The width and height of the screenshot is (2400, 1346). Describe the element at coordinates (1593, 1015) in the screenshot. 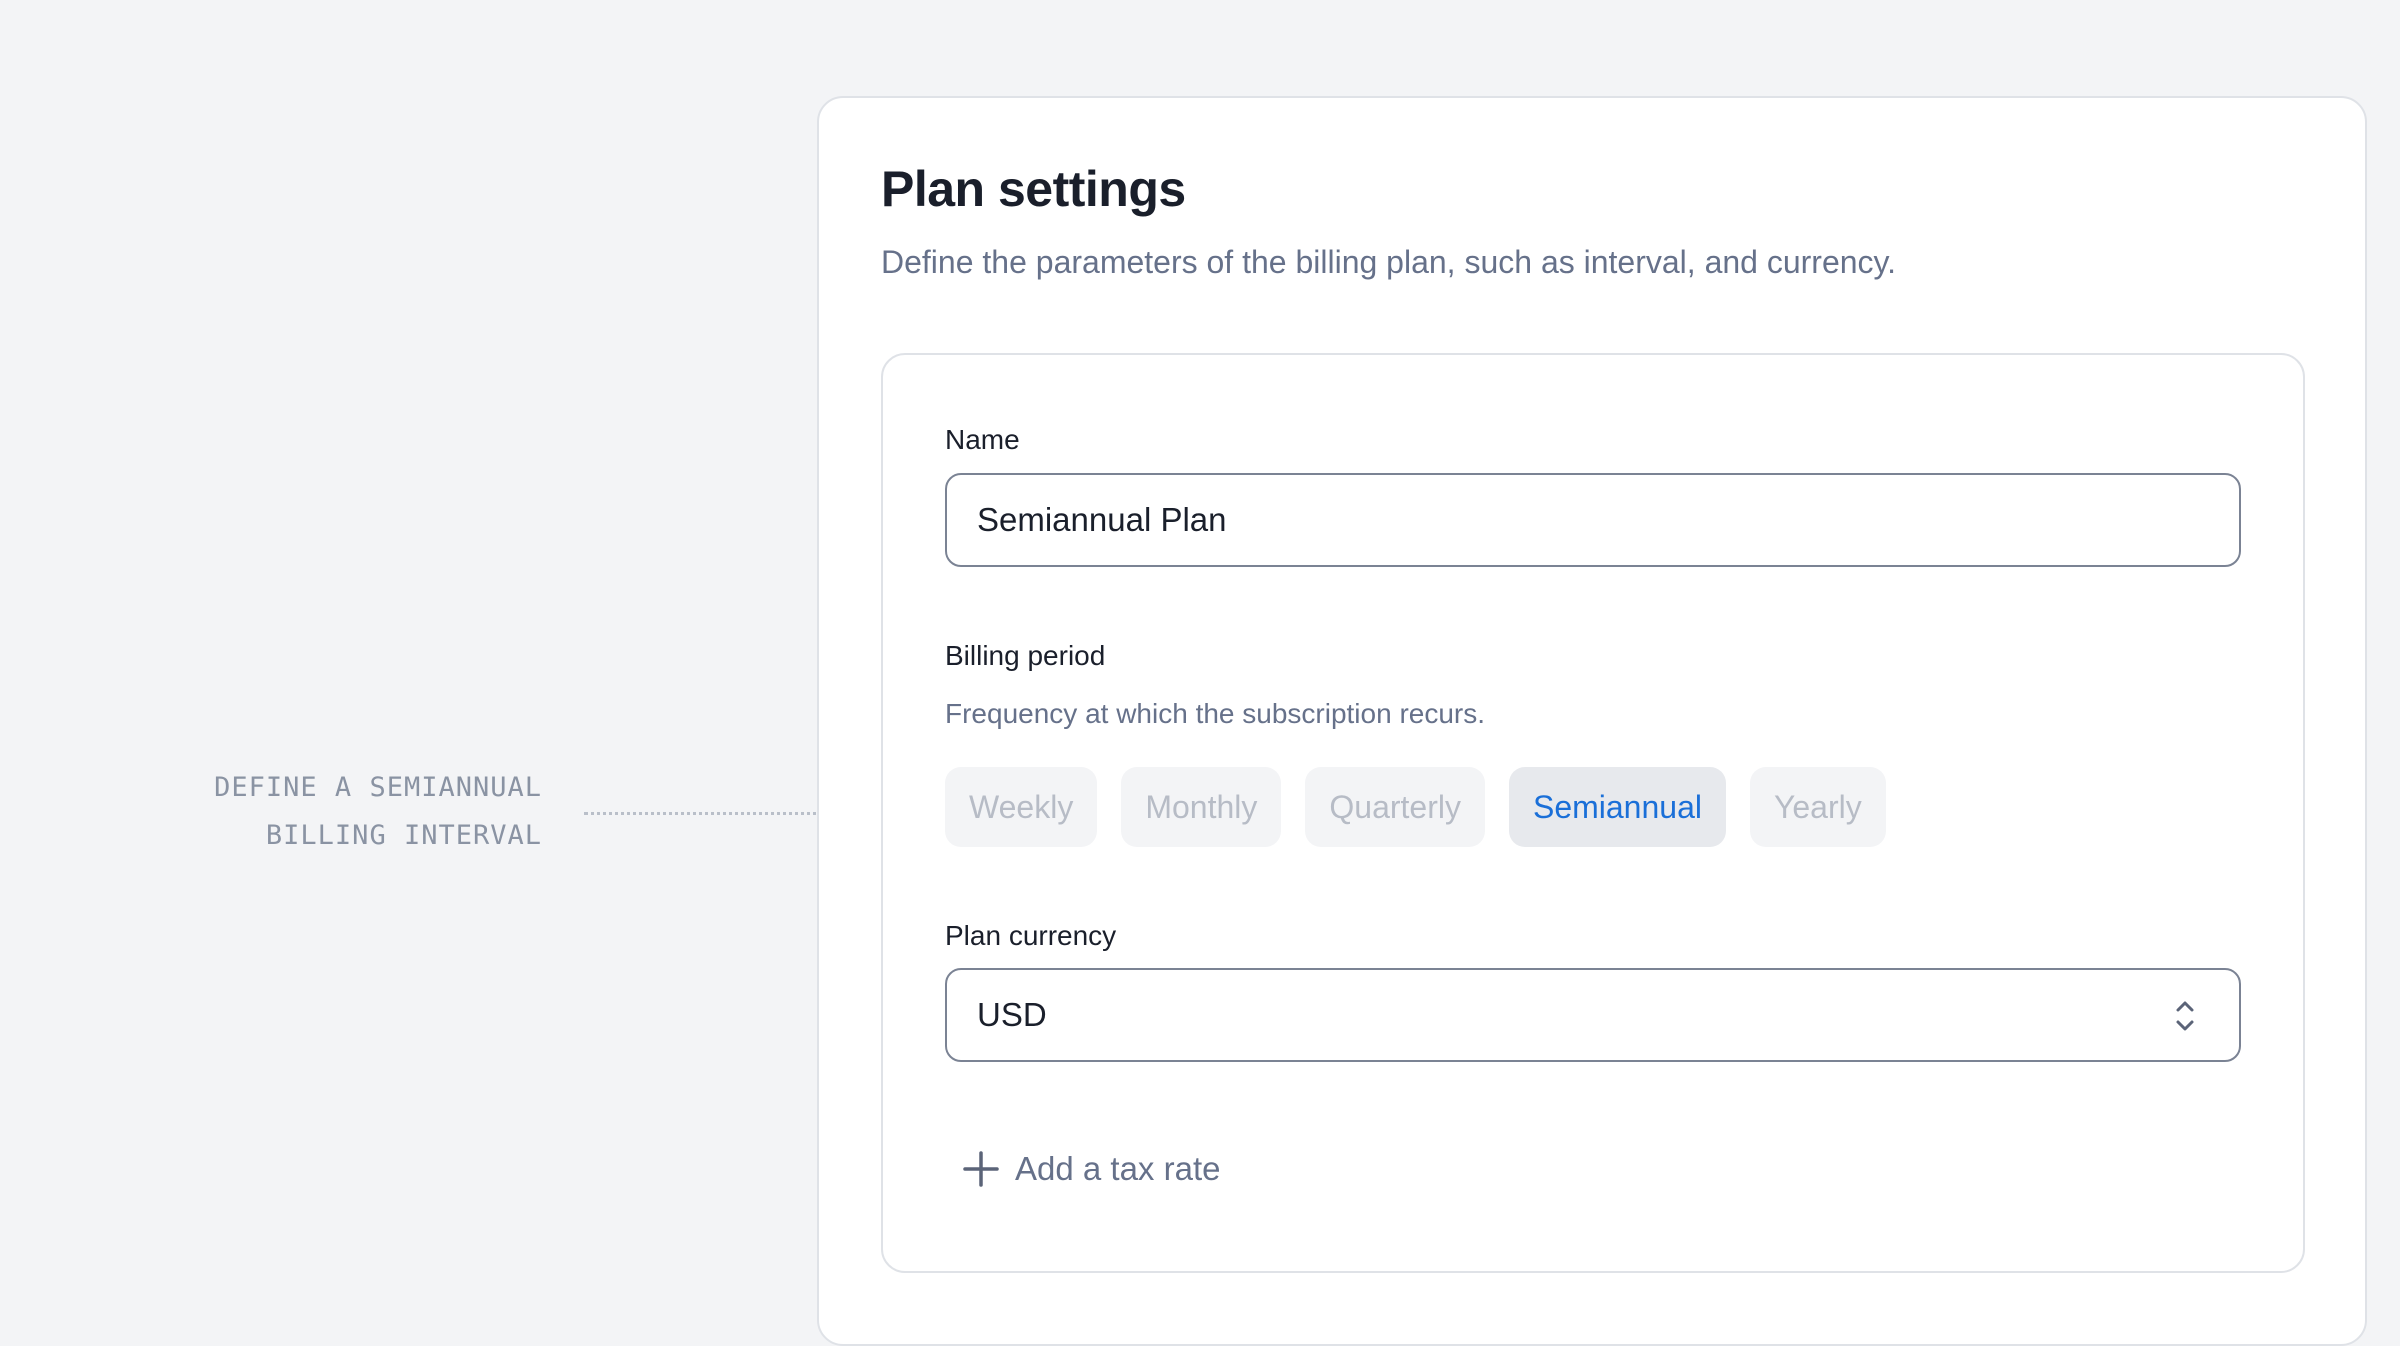

I see `plan-currency-select: USD` at that location.